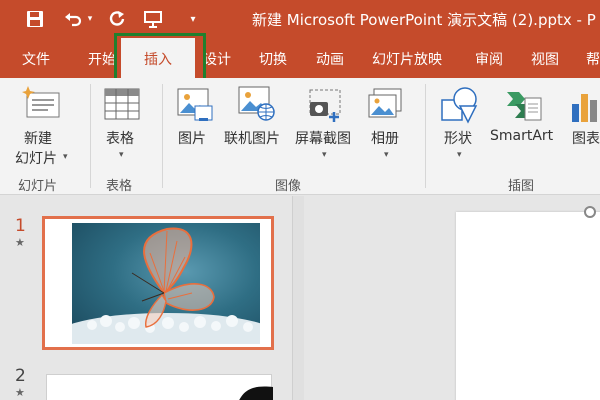 The image size is (600, 400). I want to click on group-label-tables: 表格, so click(119, 186).